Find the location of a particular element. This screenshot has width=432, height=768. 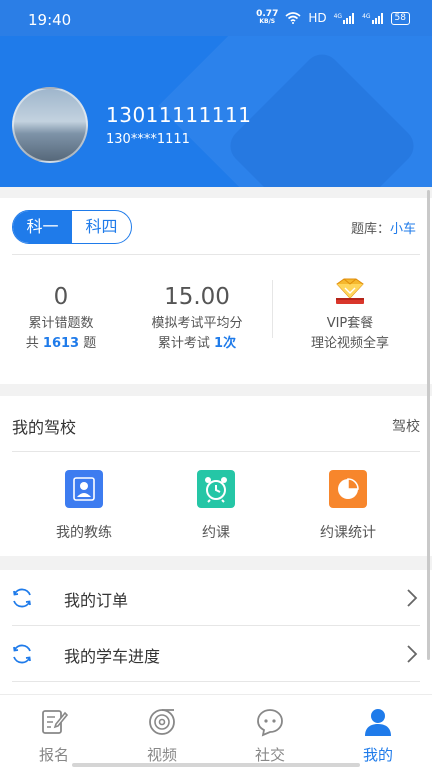

tab-subject-1: 科一 is located at coordinates (42, 227).